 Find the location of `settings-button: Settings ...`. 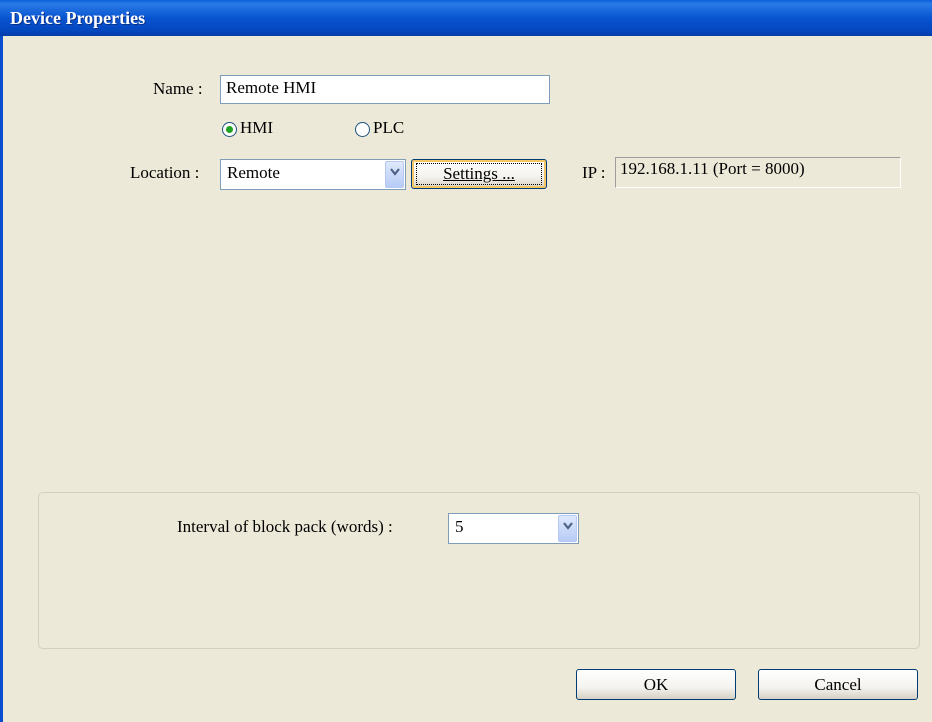

settings-button: Settings ... is located at coordinates (479, 174).